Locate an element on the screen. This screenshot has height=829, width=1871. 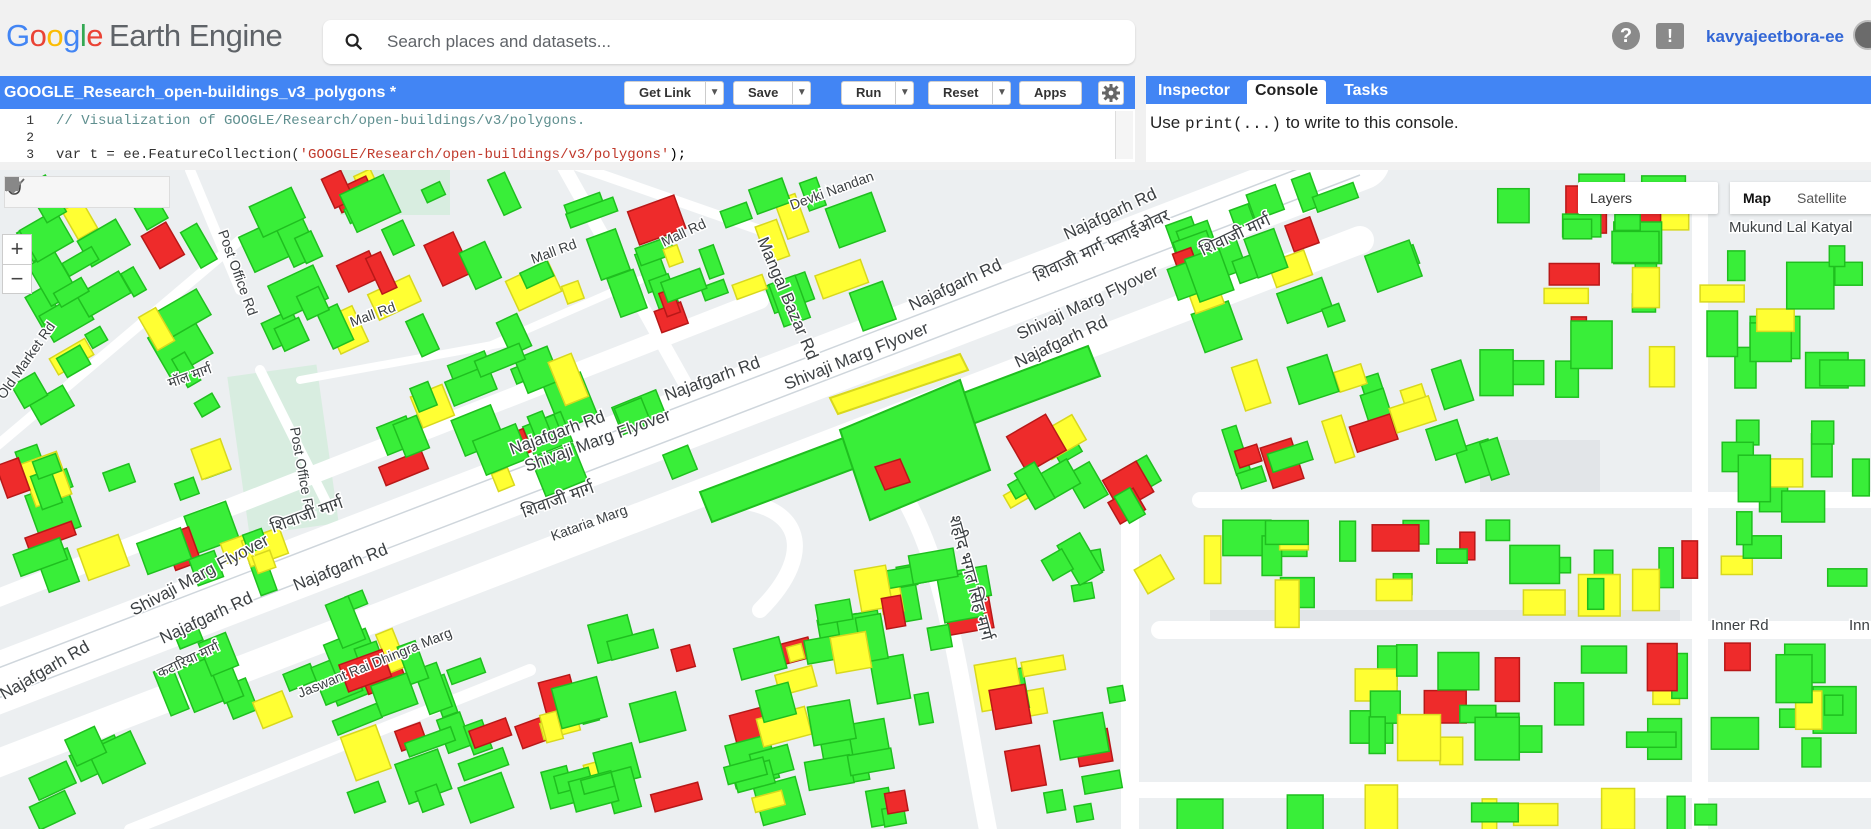
earth-engine-logo: Google Earth Engine is located at coordinates (144, 36).